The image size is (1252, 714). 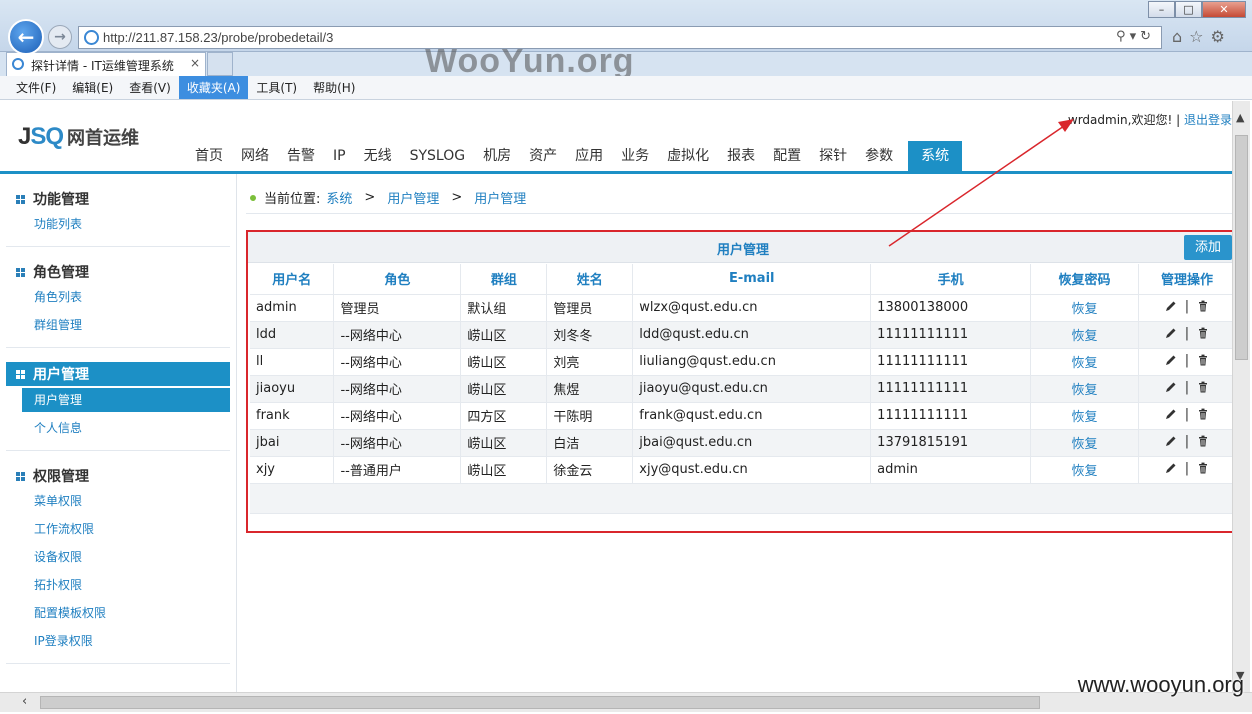 What do you see at coordinates (118, 297) in the screenshot?
I see `sidebar-item: 角色列表` at bounding box center [118, 297].